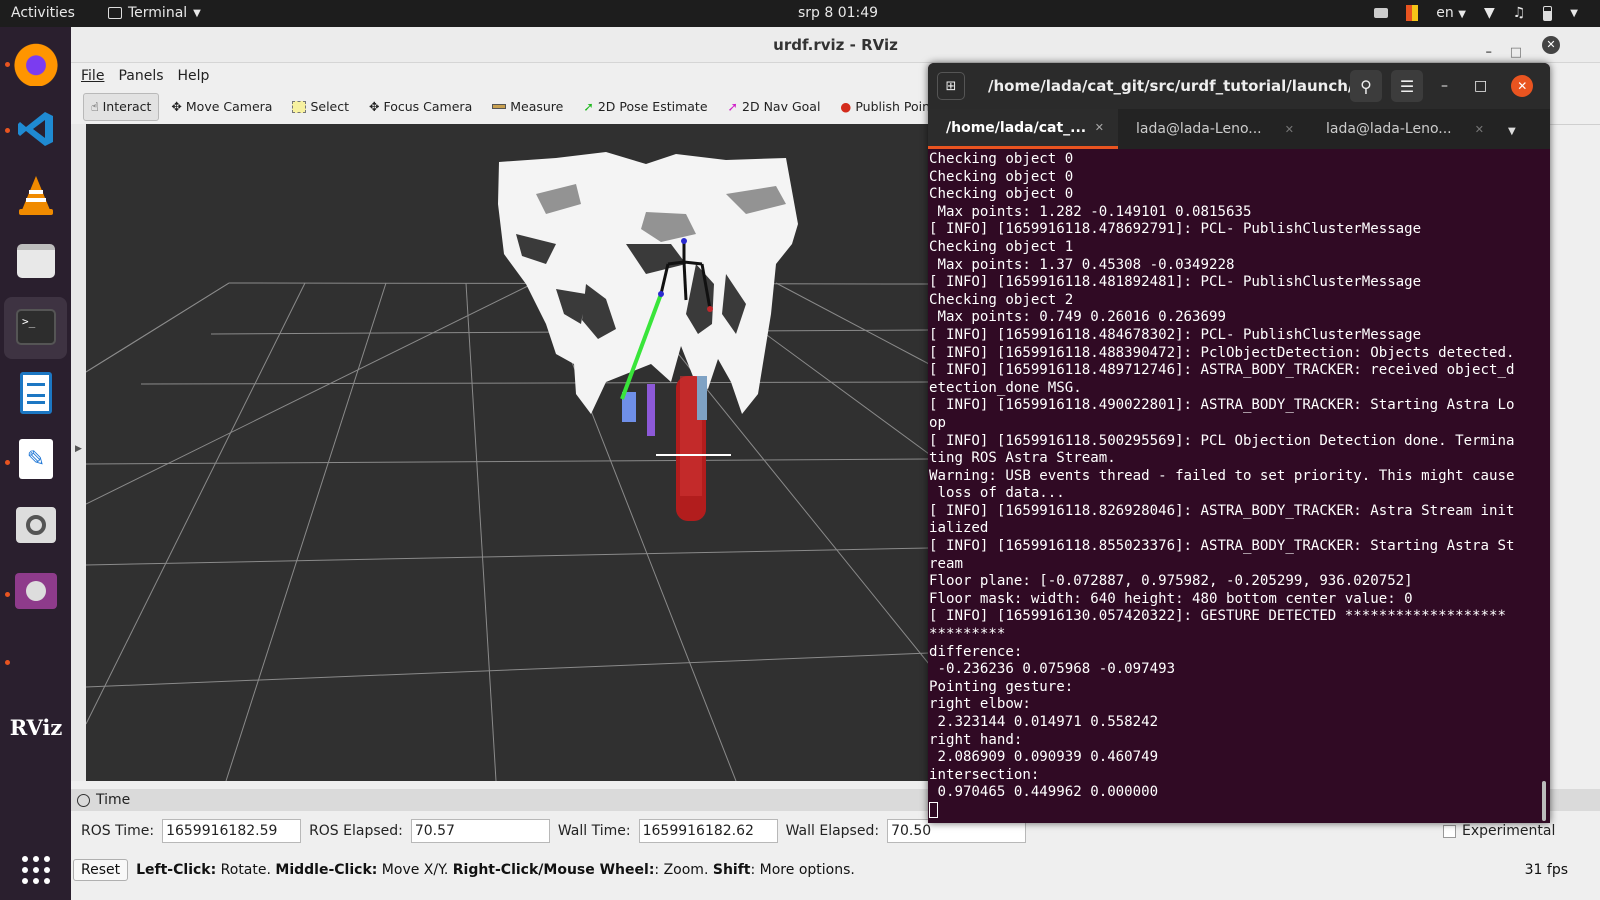 The image size is (1600, 900). Describe the element at coordinates (1001, 159) in the screenshot. I see `terminal-line: Checking object 0` at that location.